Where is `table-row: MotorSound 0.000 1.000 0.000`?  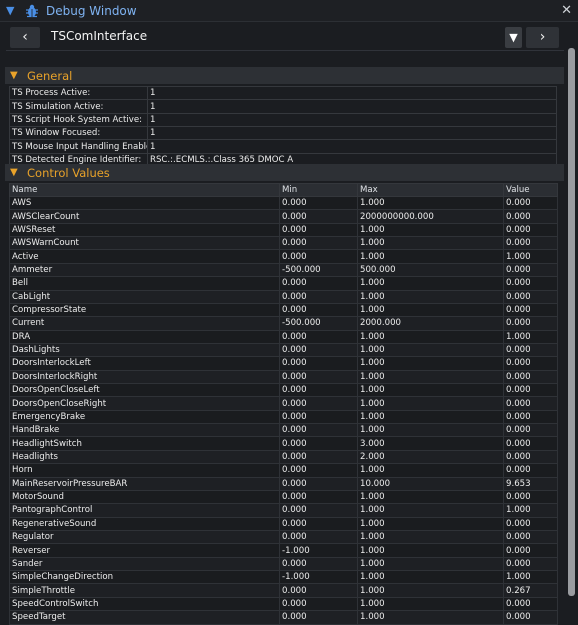
table-row: MotorSound 0.000 1.000 0.000 is located at coordinates (283, 497).